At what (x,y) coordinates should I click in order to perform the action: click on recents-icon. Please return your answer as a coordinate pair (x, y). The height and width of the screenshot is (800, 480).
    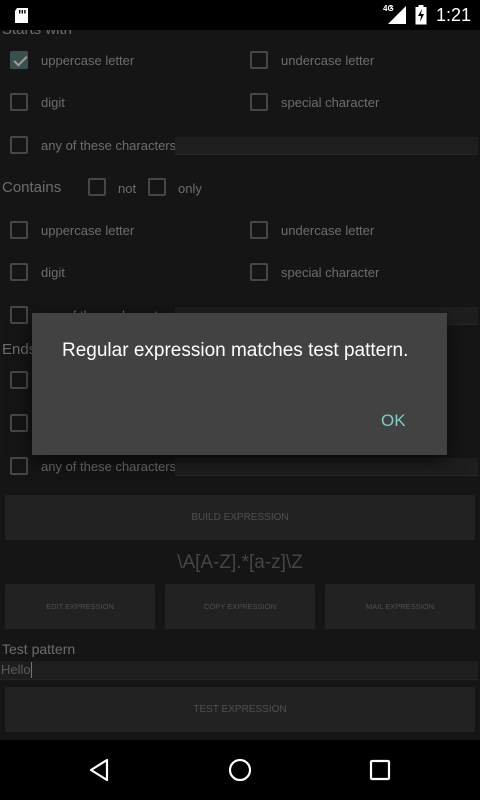
    Looking at the image, I should click on (380, 770).